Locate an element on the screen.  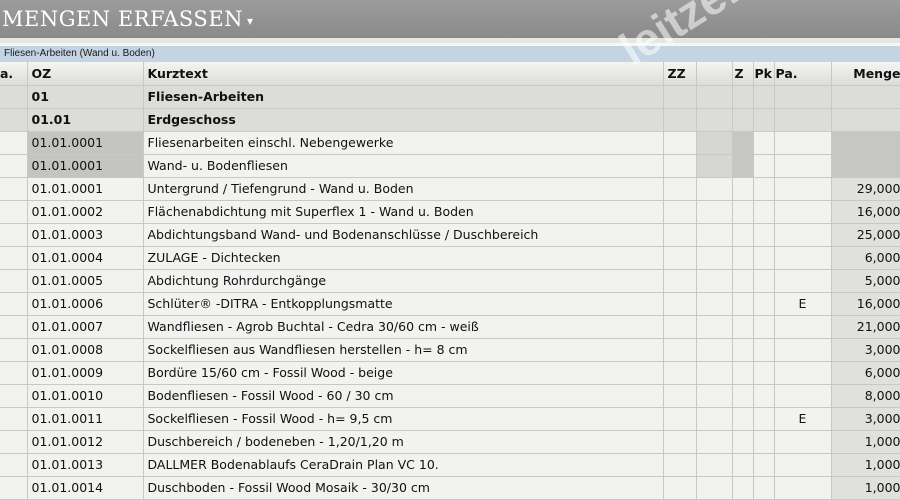
table-row: 01.01.0004ZULAGE - Dichtecken6,000S is located at coordinates (450, 258).